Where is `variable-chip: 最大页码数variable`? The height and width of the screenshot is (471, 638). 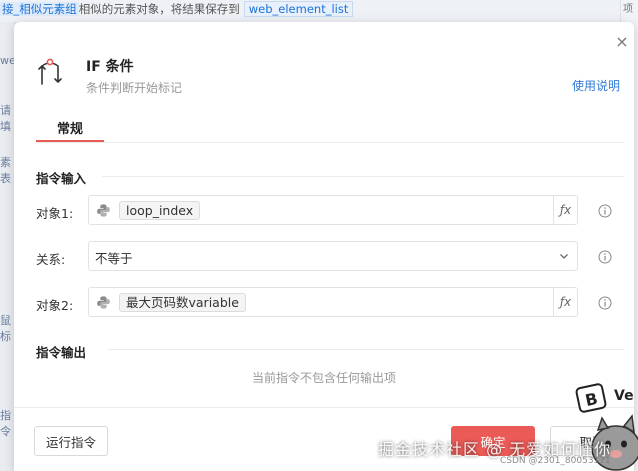 variable-chip: 最大页码数variable is located at coordinates (182, 302).